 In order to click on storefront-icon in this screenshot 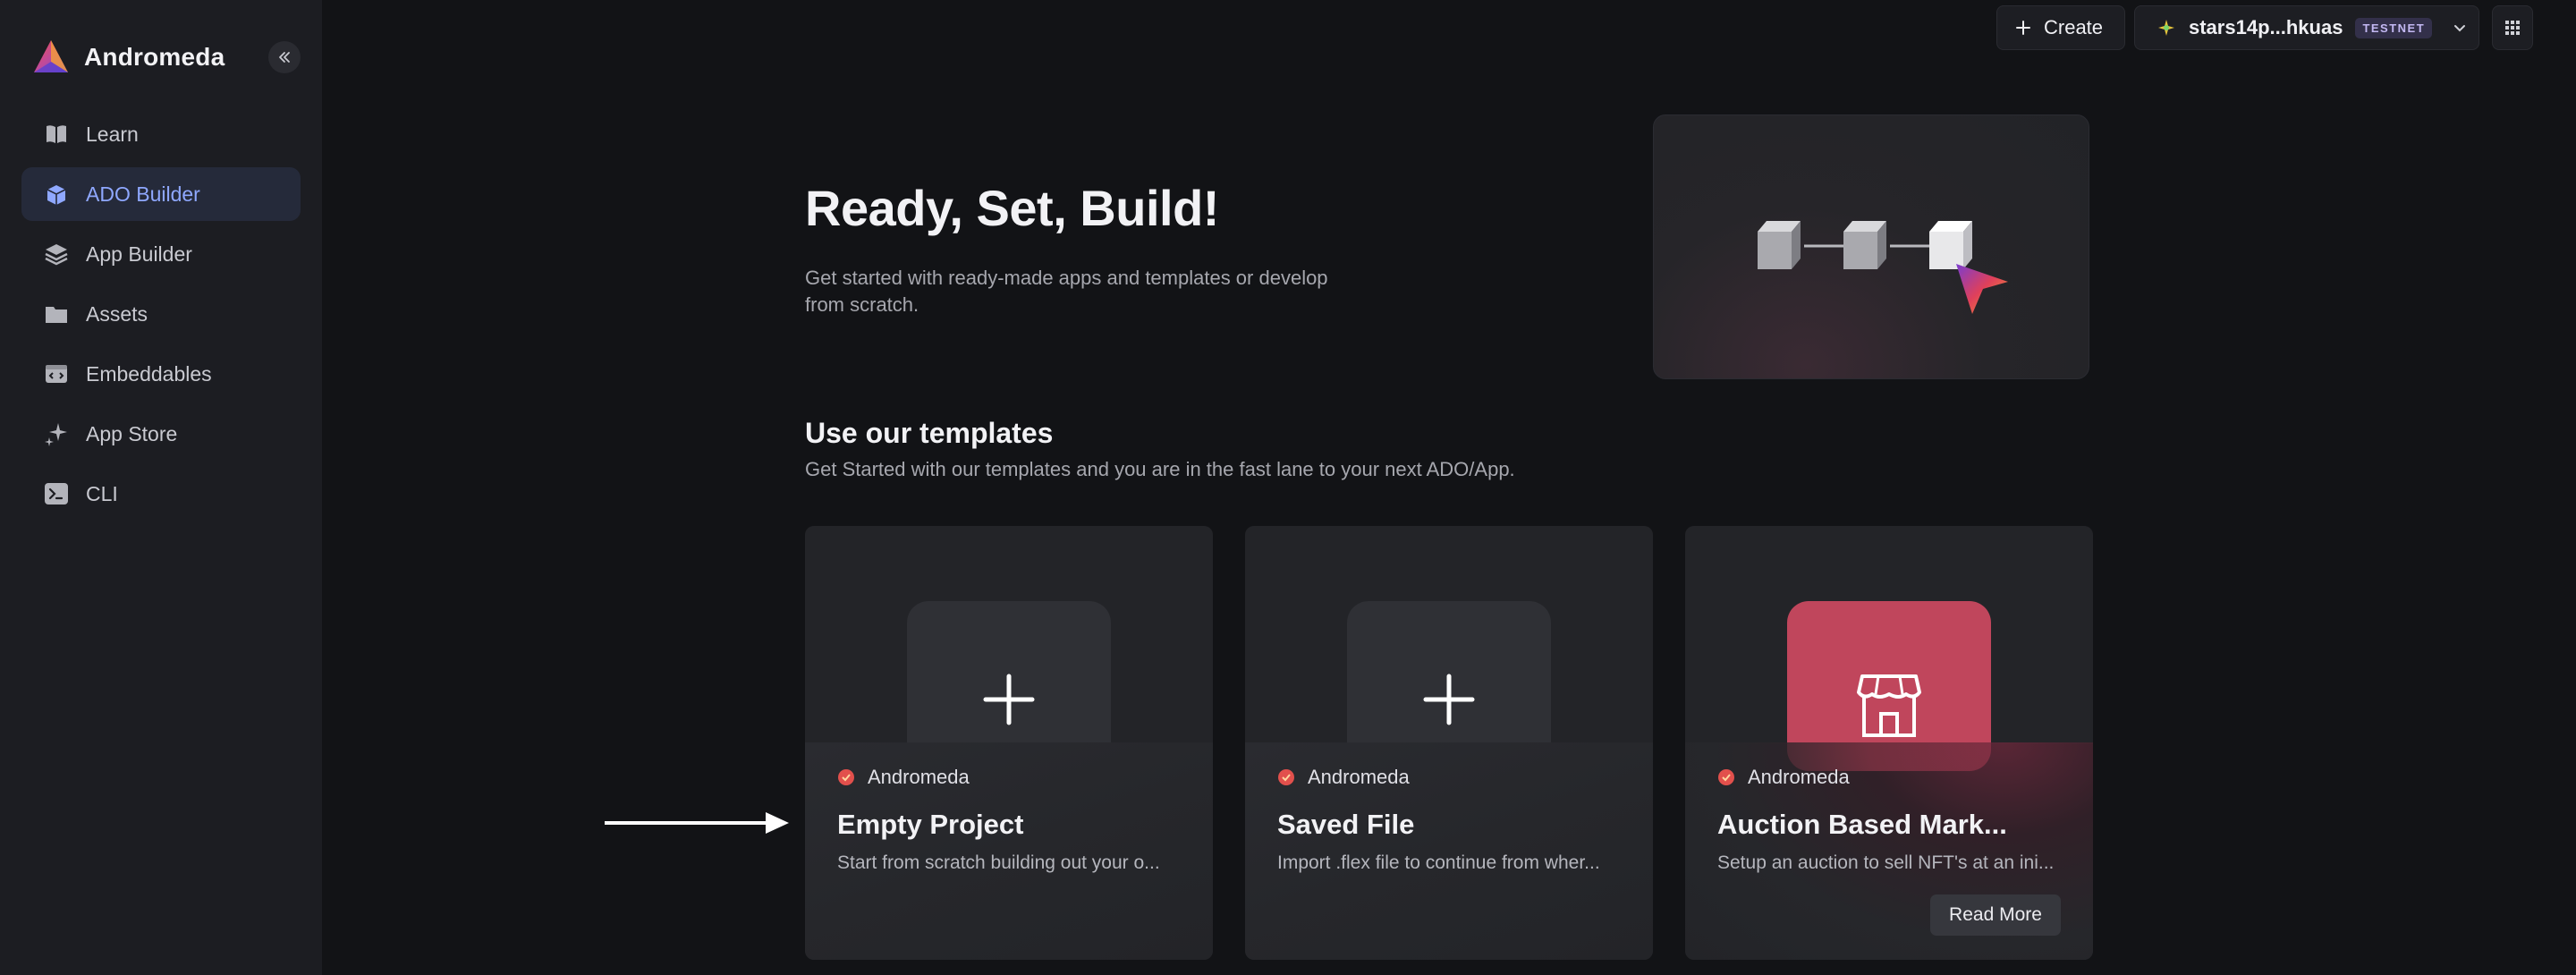, I will do `click(1889, 705)`.